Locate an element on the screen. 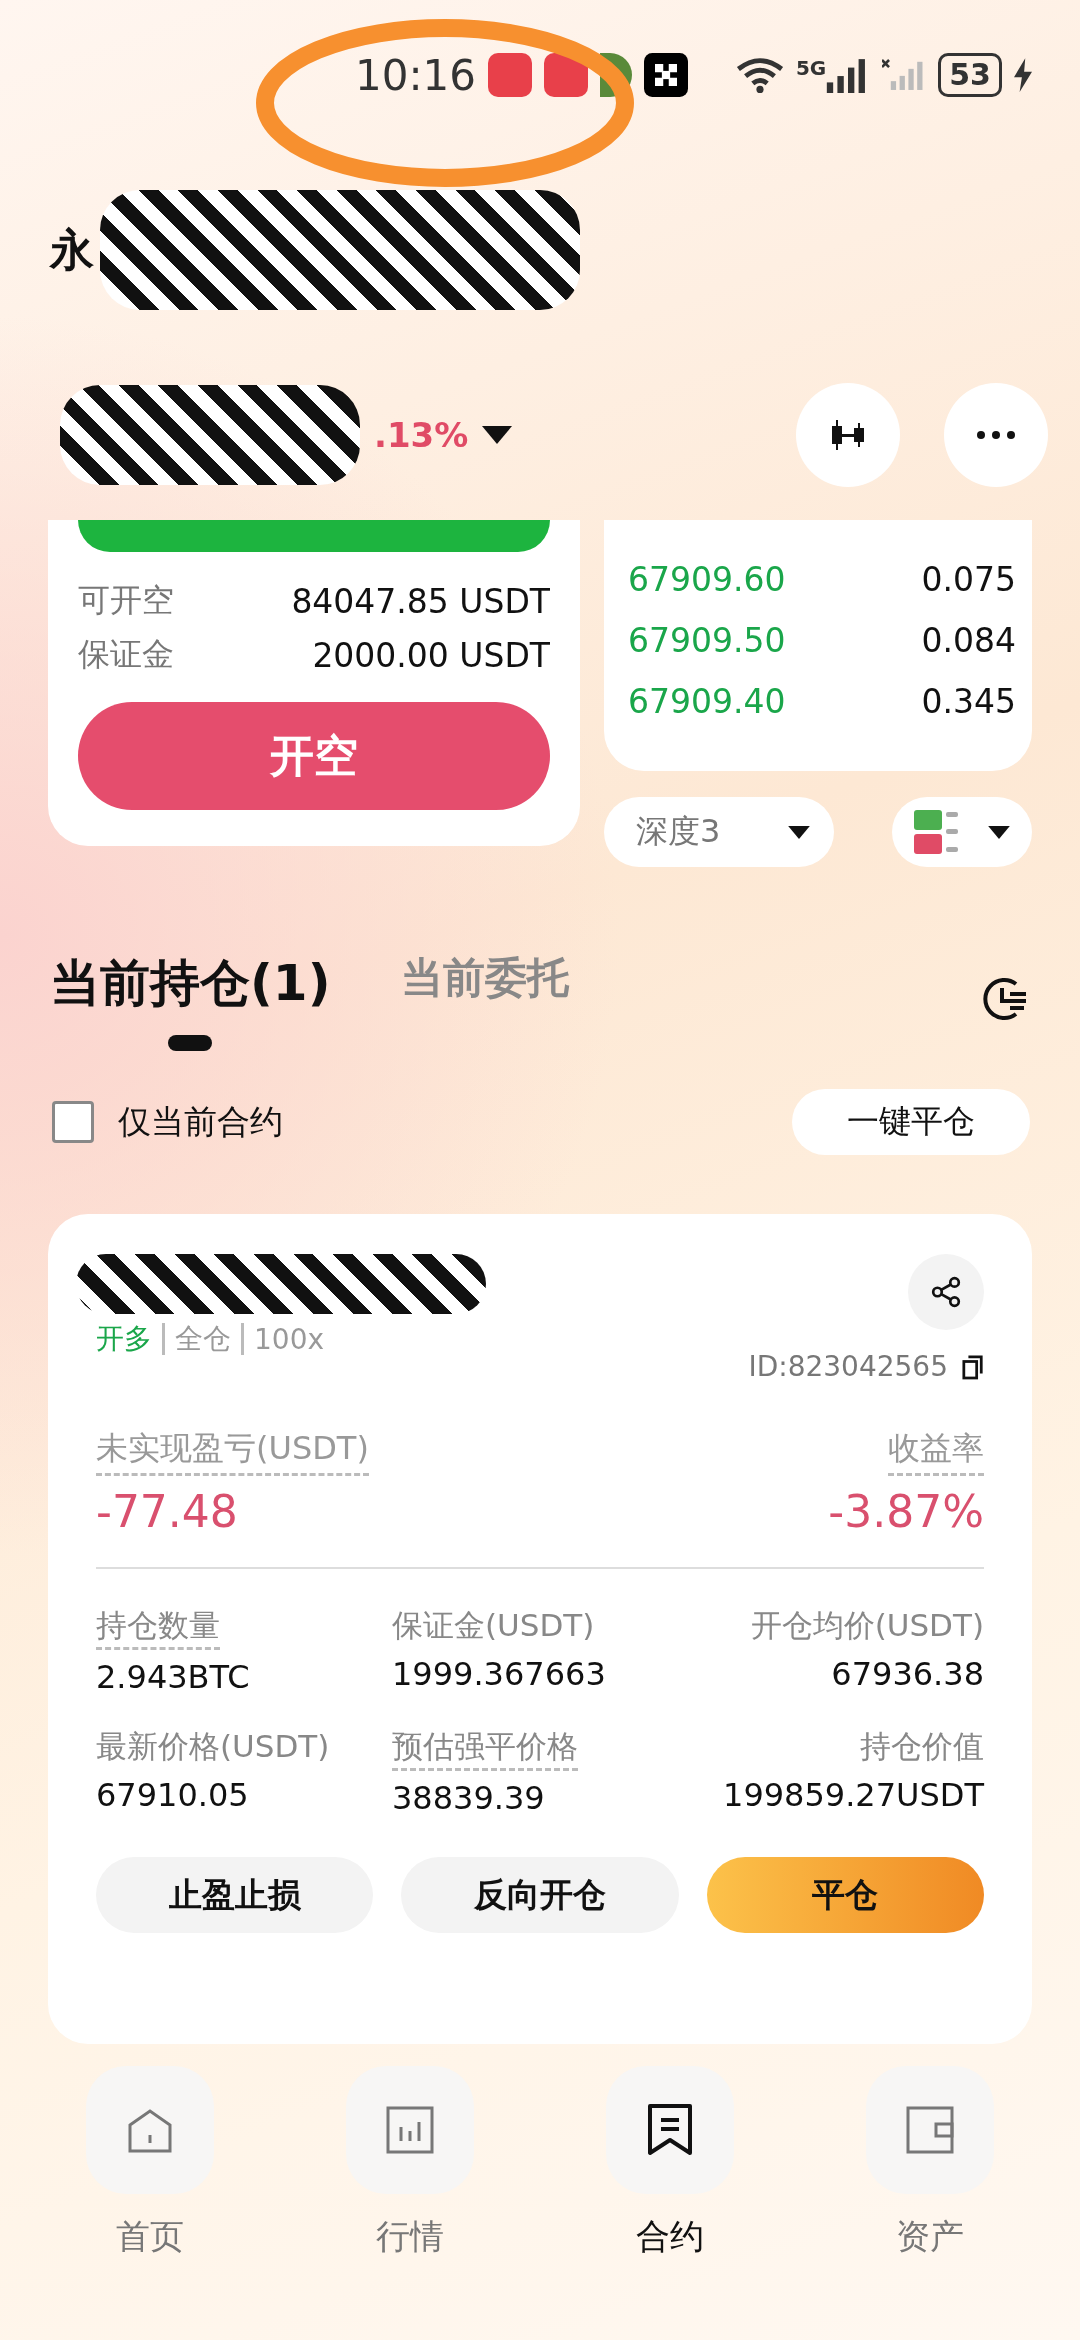 Image resolution: width=1080 pixels, height=2340 pixels. more-icon is located at coordinates (996, 435).